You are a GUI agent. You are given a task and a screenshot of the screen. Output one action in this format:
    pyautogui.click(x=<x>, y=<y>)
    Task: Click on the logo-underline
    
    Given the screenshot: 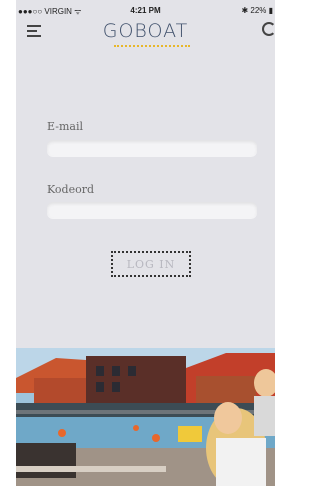 What is the action you would take?
    pyautogui.click(x=152, y=46)
    